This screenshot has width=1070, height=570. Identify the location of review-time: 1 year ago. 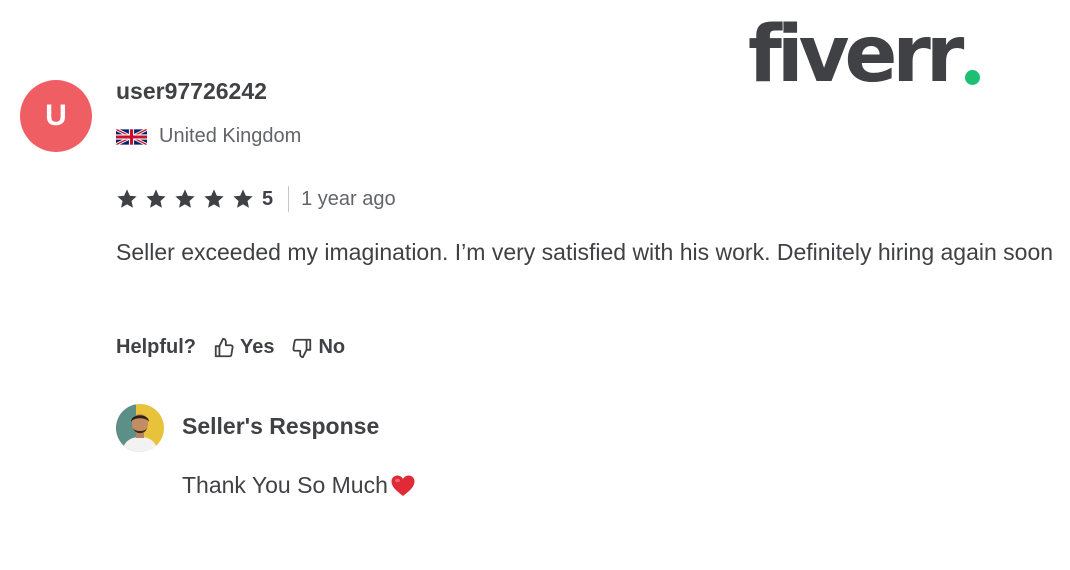
(348, 198).